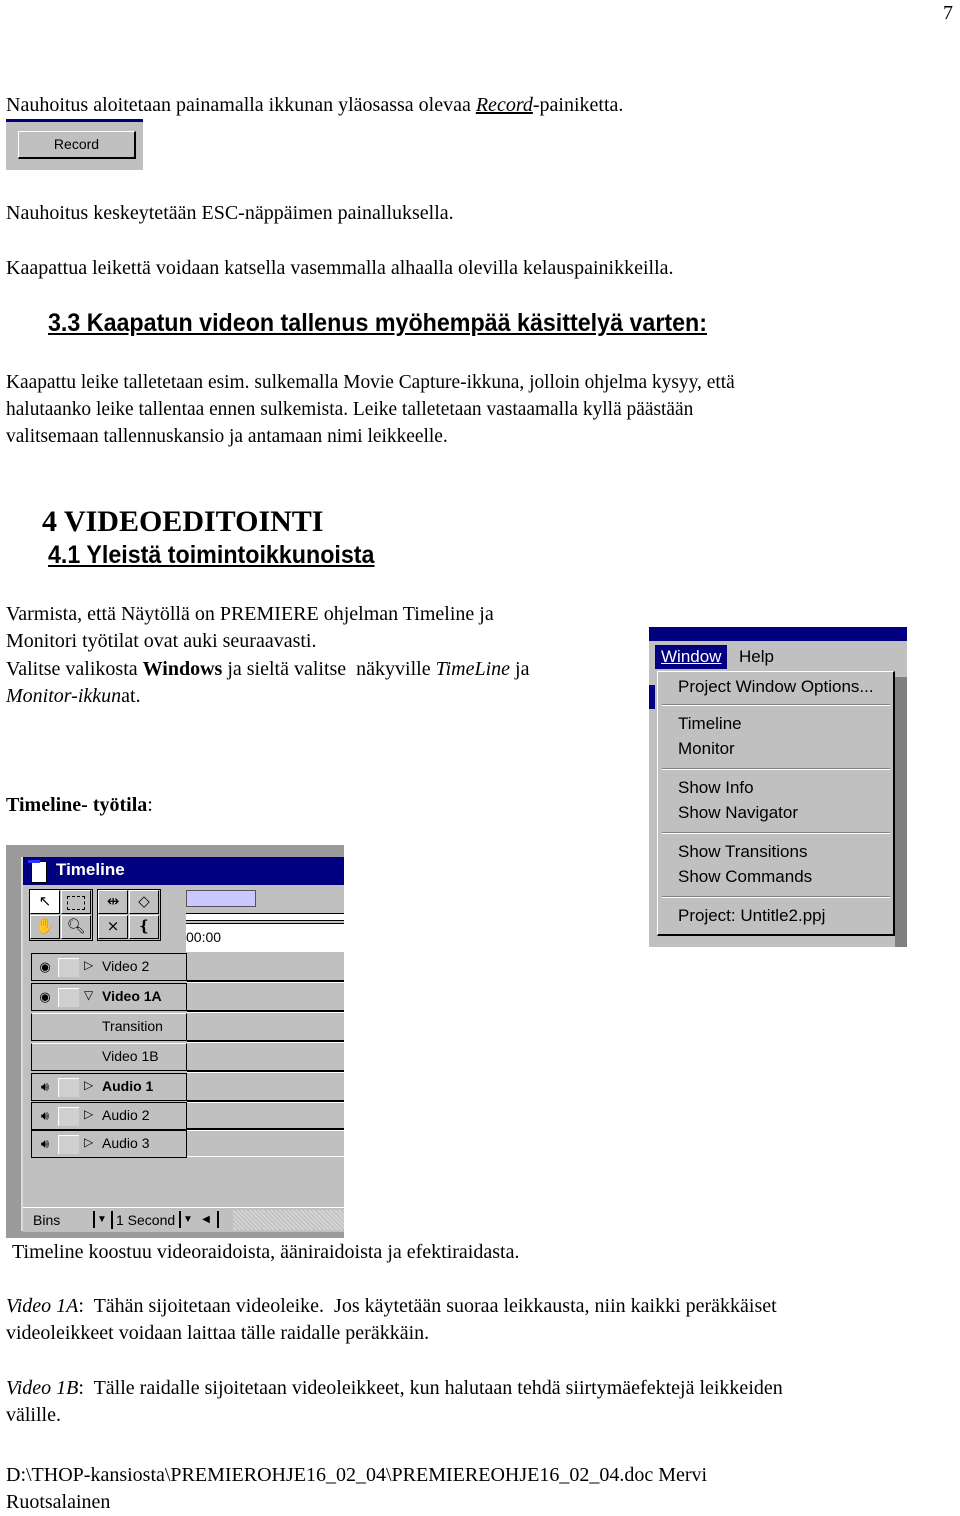  I want to click on scrollbar-track, so click(288, 1220).